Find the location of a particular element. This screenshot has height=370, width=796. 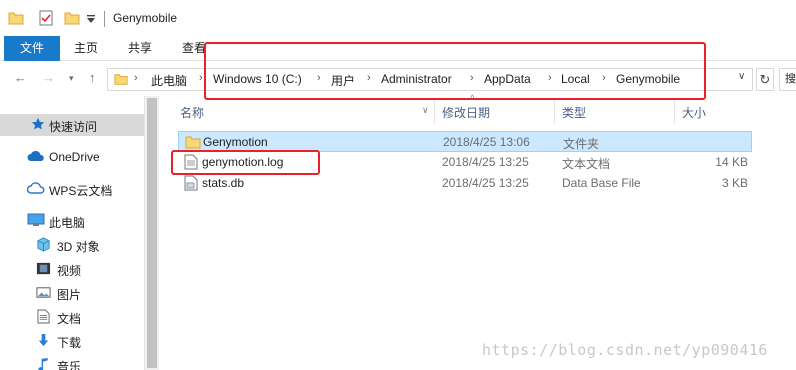

music-icon is located at coordinates (43, 364).